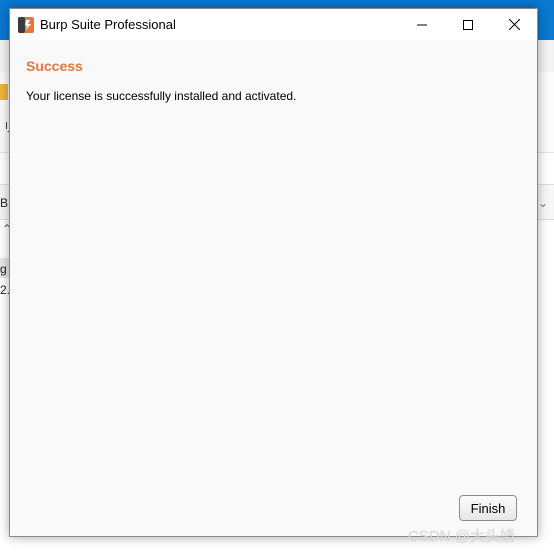 This screenshot has height=554, width=554. Describe the element at coordinates (273, 24) in the screenshot. I see `dialog-titlebar: Burp Suite Professional` at that location.